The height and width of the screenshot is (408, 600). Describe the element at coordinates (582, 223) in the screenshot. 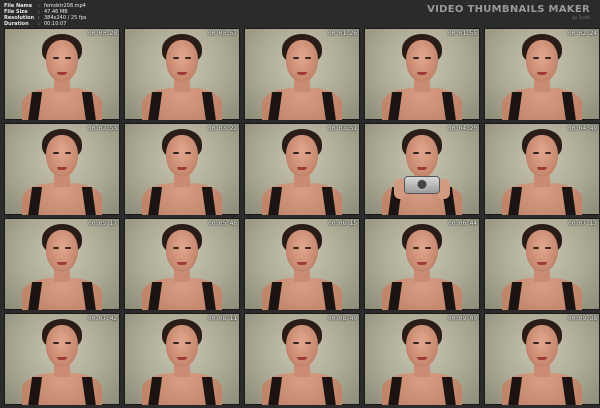

I see `timestamp: 00:07:13` at that location.